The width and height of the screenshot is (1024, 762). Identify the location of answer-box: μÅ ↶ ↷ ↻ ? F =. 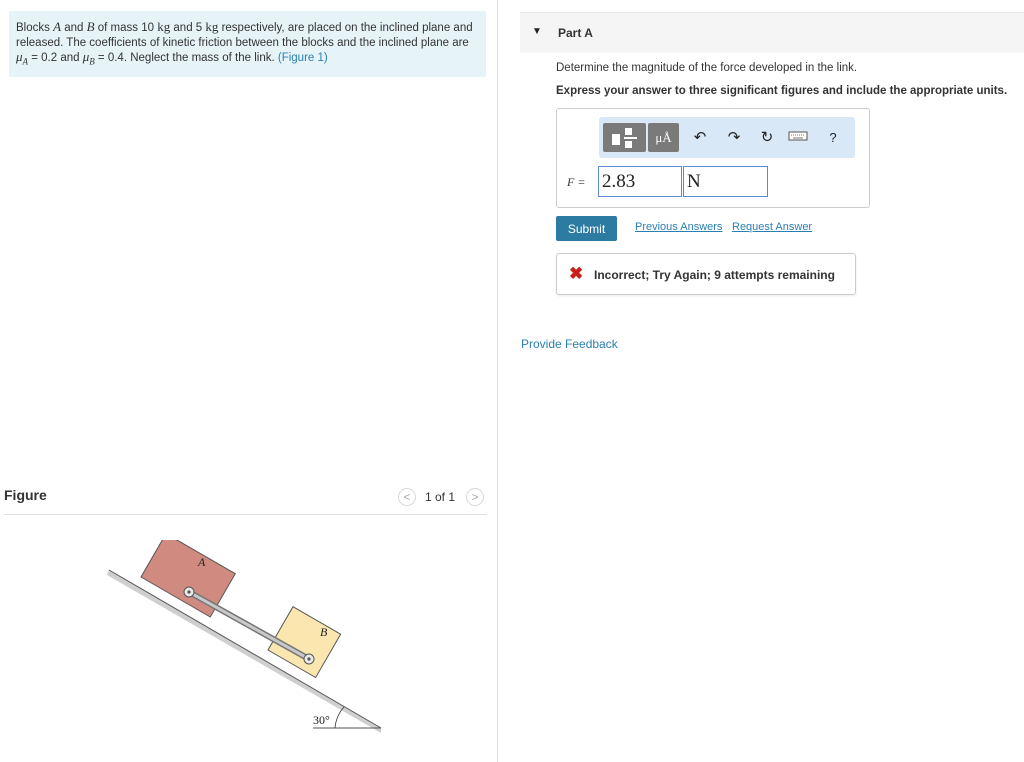
(713, 158).